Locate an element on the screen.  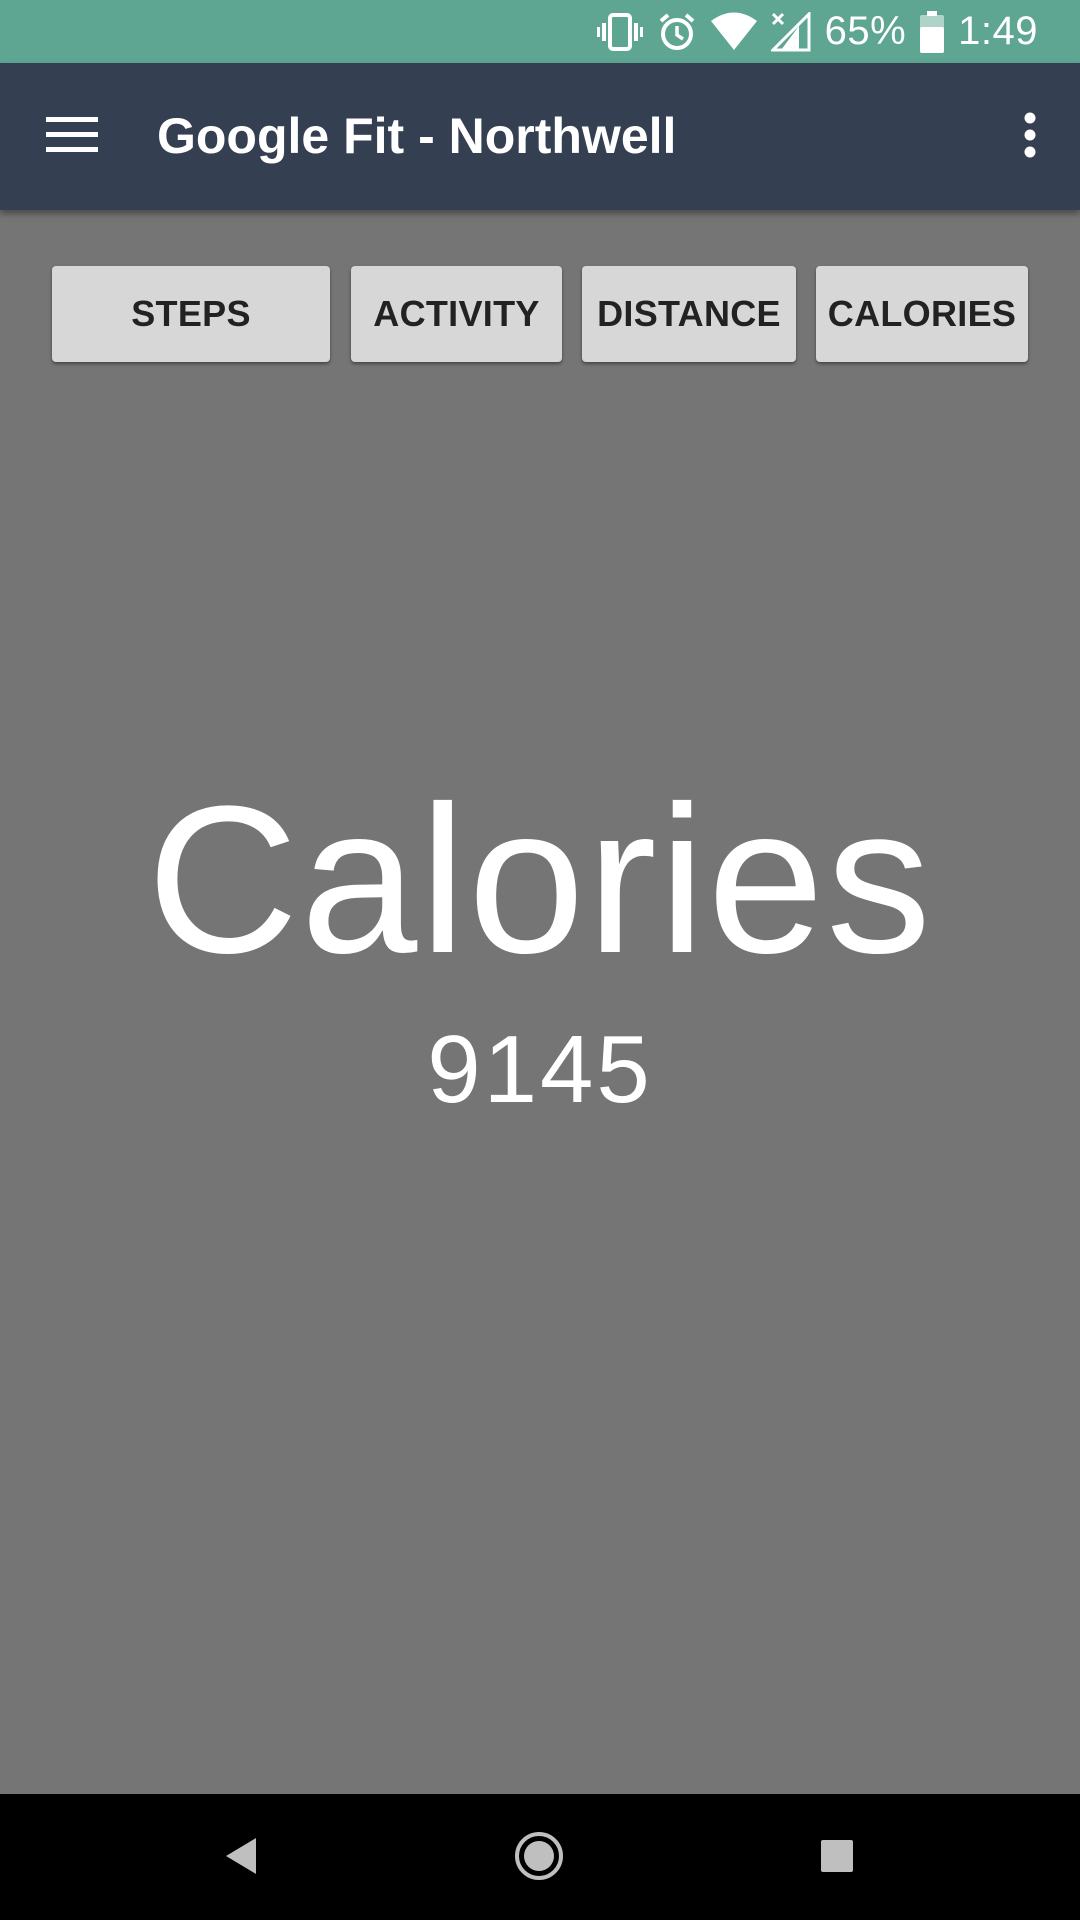
status-bar: 65% 1:49 is located at coordinates (540, 31).